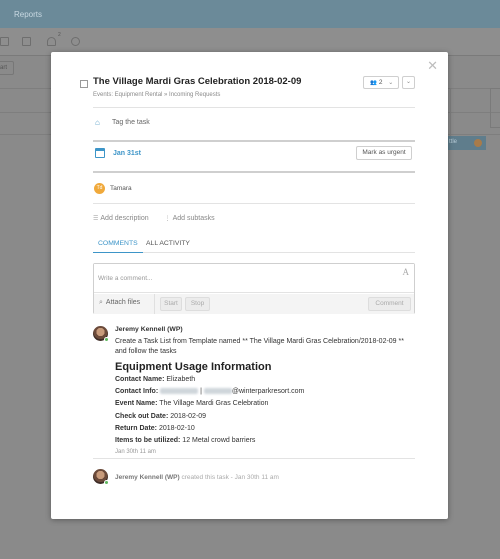 This screenshot has width=500, height=559. What do you see at coordinates (131, 122) in the screenshot?
I see `tag-placeholder: Tag the task` at bounding box center [131, 122].